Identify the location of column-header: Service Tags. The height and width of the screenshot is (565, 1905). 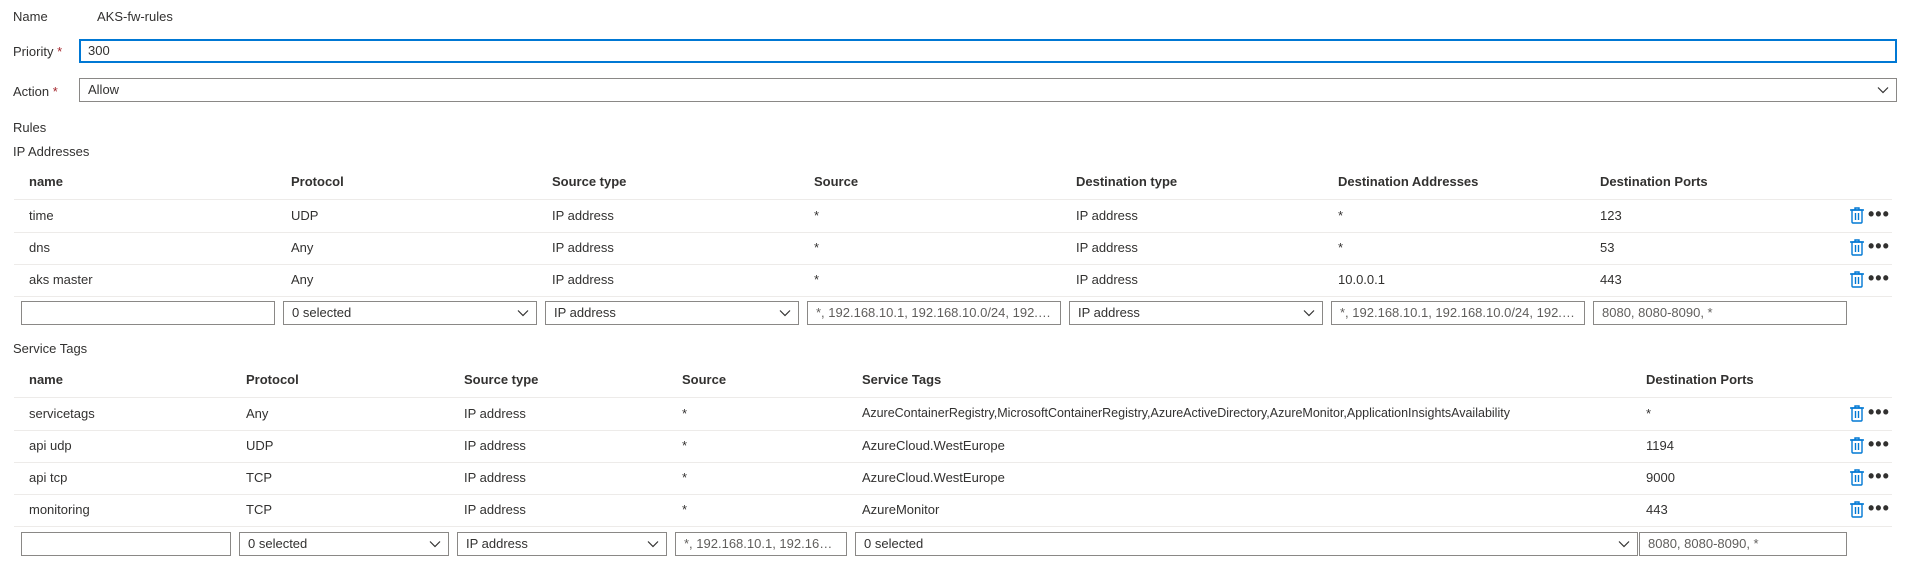
(902, 379).